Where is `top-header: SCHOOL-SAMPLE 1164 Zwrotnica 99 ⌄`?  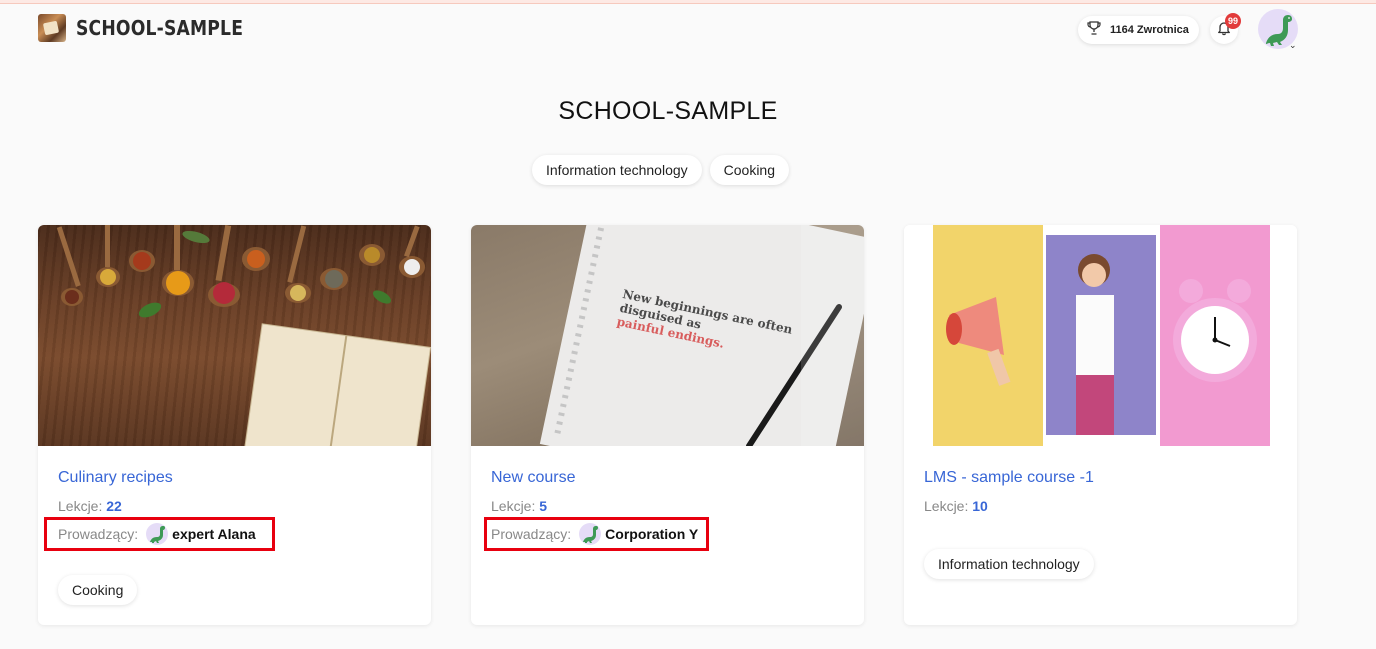 top-header: SCHOOL-SAMPLE 1164 Zwrotnica 99 ⌄ is located at coordinates (688, 29).